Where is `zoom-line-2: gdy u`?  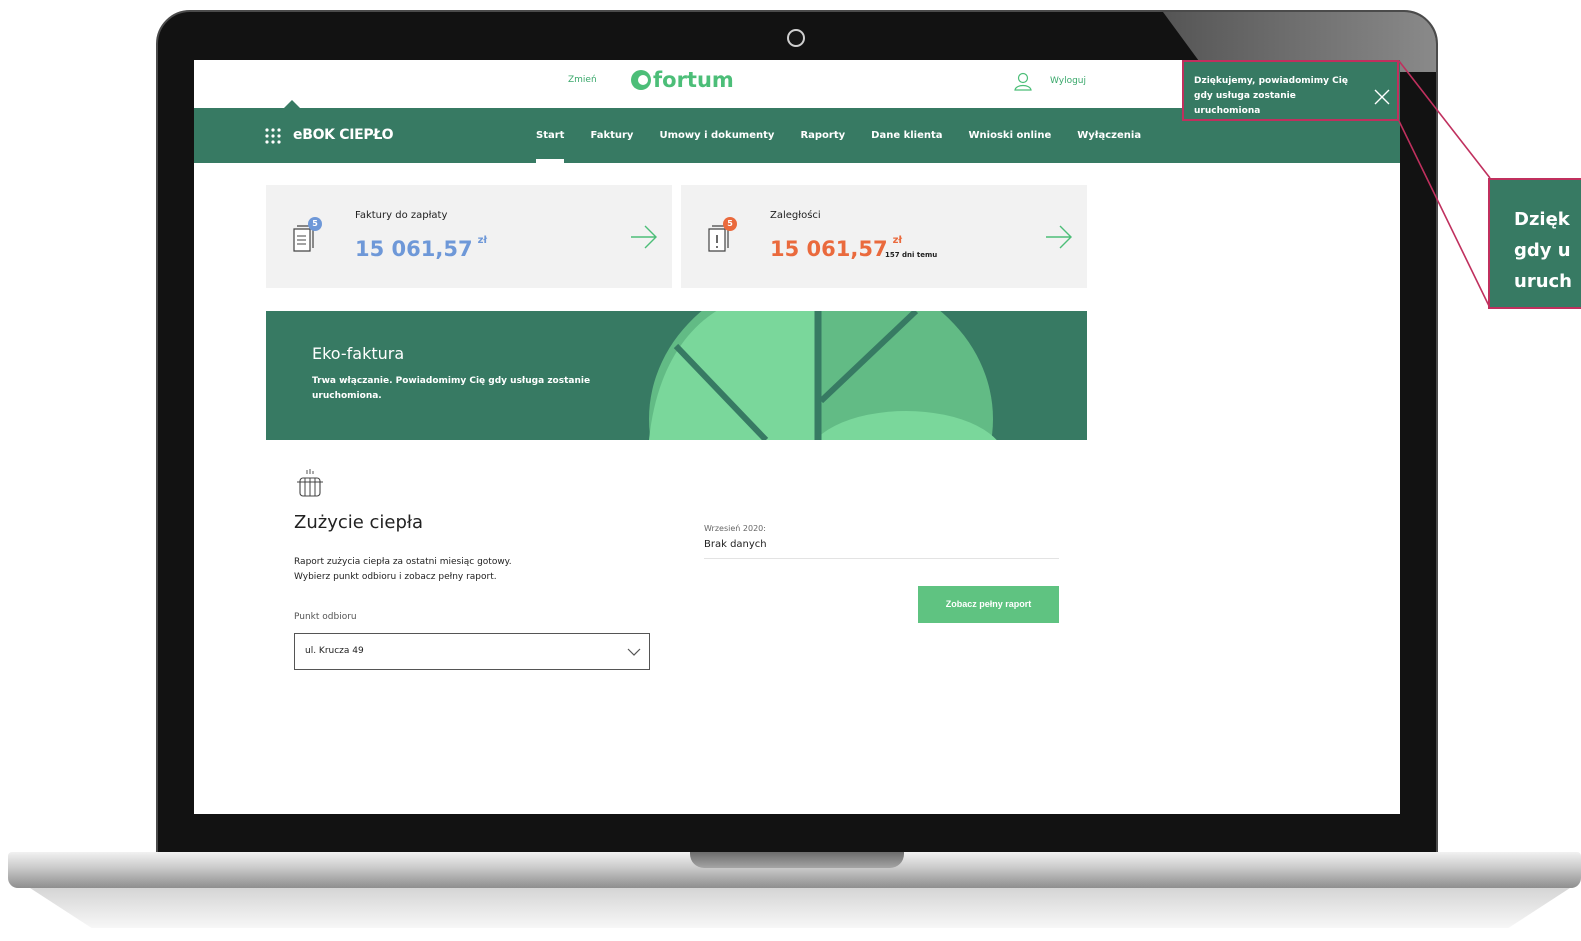
zoom-line-2: gdy u is located at coordinates (1542, 250).